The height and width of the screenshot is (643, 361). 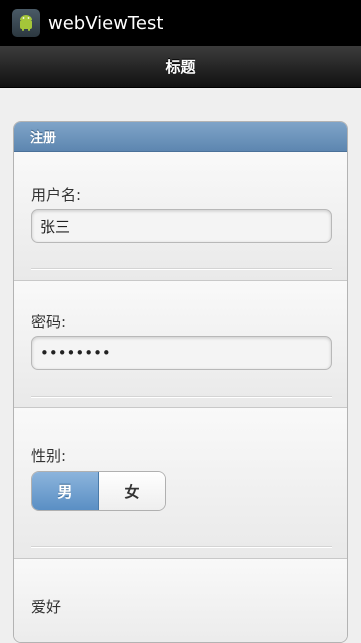 I want to click on gender-option-female: 女, so click(x=132, y=491).